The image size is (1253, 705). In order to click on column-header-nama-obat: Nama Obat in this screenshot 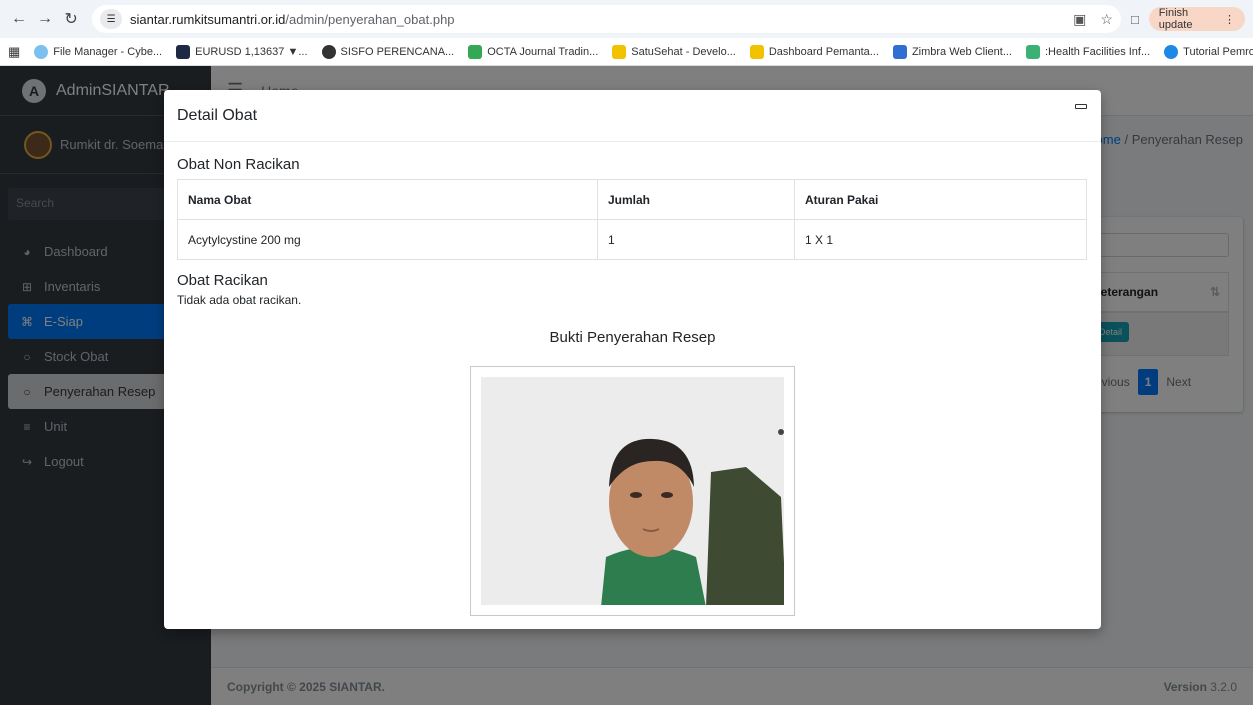, I will do `click(387, 199)`.